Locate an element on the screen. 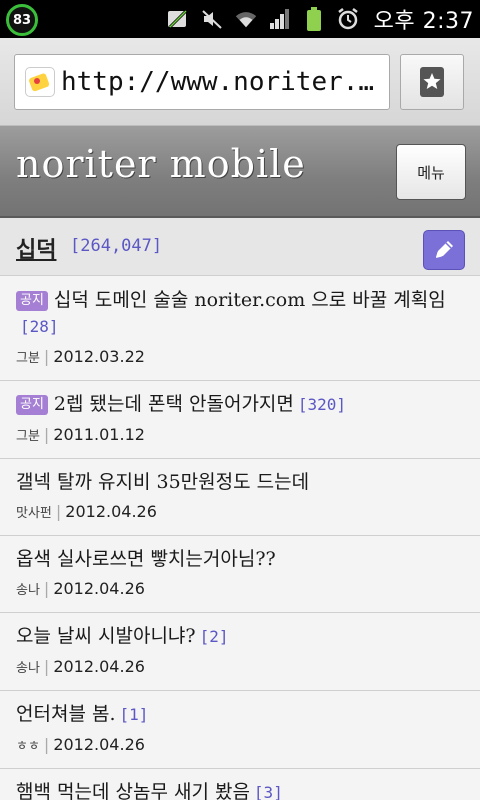 This screenshot has width=480, height=800. comment-count: [320] is located at coordinates (322, 404).